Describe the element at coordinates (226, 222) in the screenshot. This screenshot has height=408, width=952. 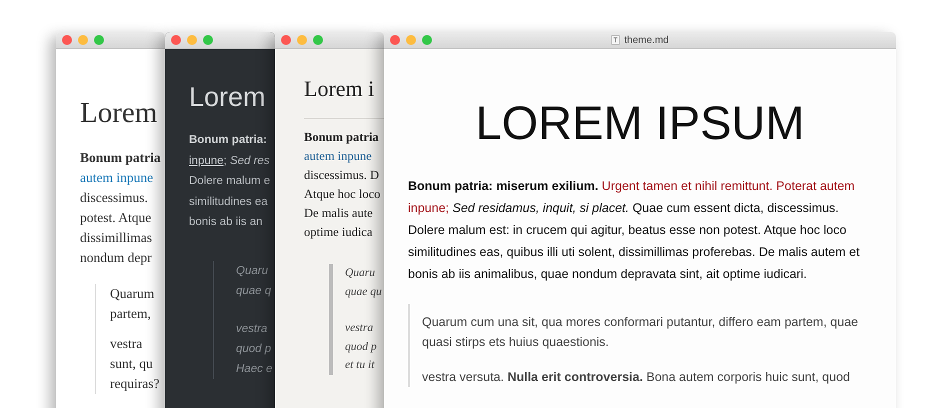
I see `paragraph-text: bonis ab iis an` at that location.